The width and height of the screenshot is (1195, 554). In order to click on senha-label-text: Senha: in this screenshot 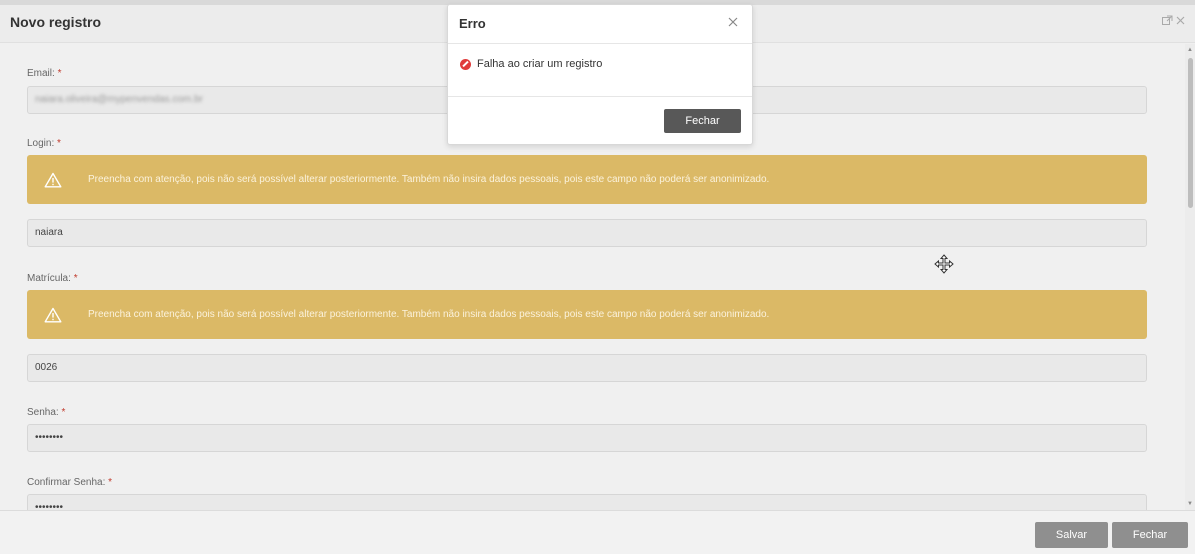, I will do `click(43, 412)`.